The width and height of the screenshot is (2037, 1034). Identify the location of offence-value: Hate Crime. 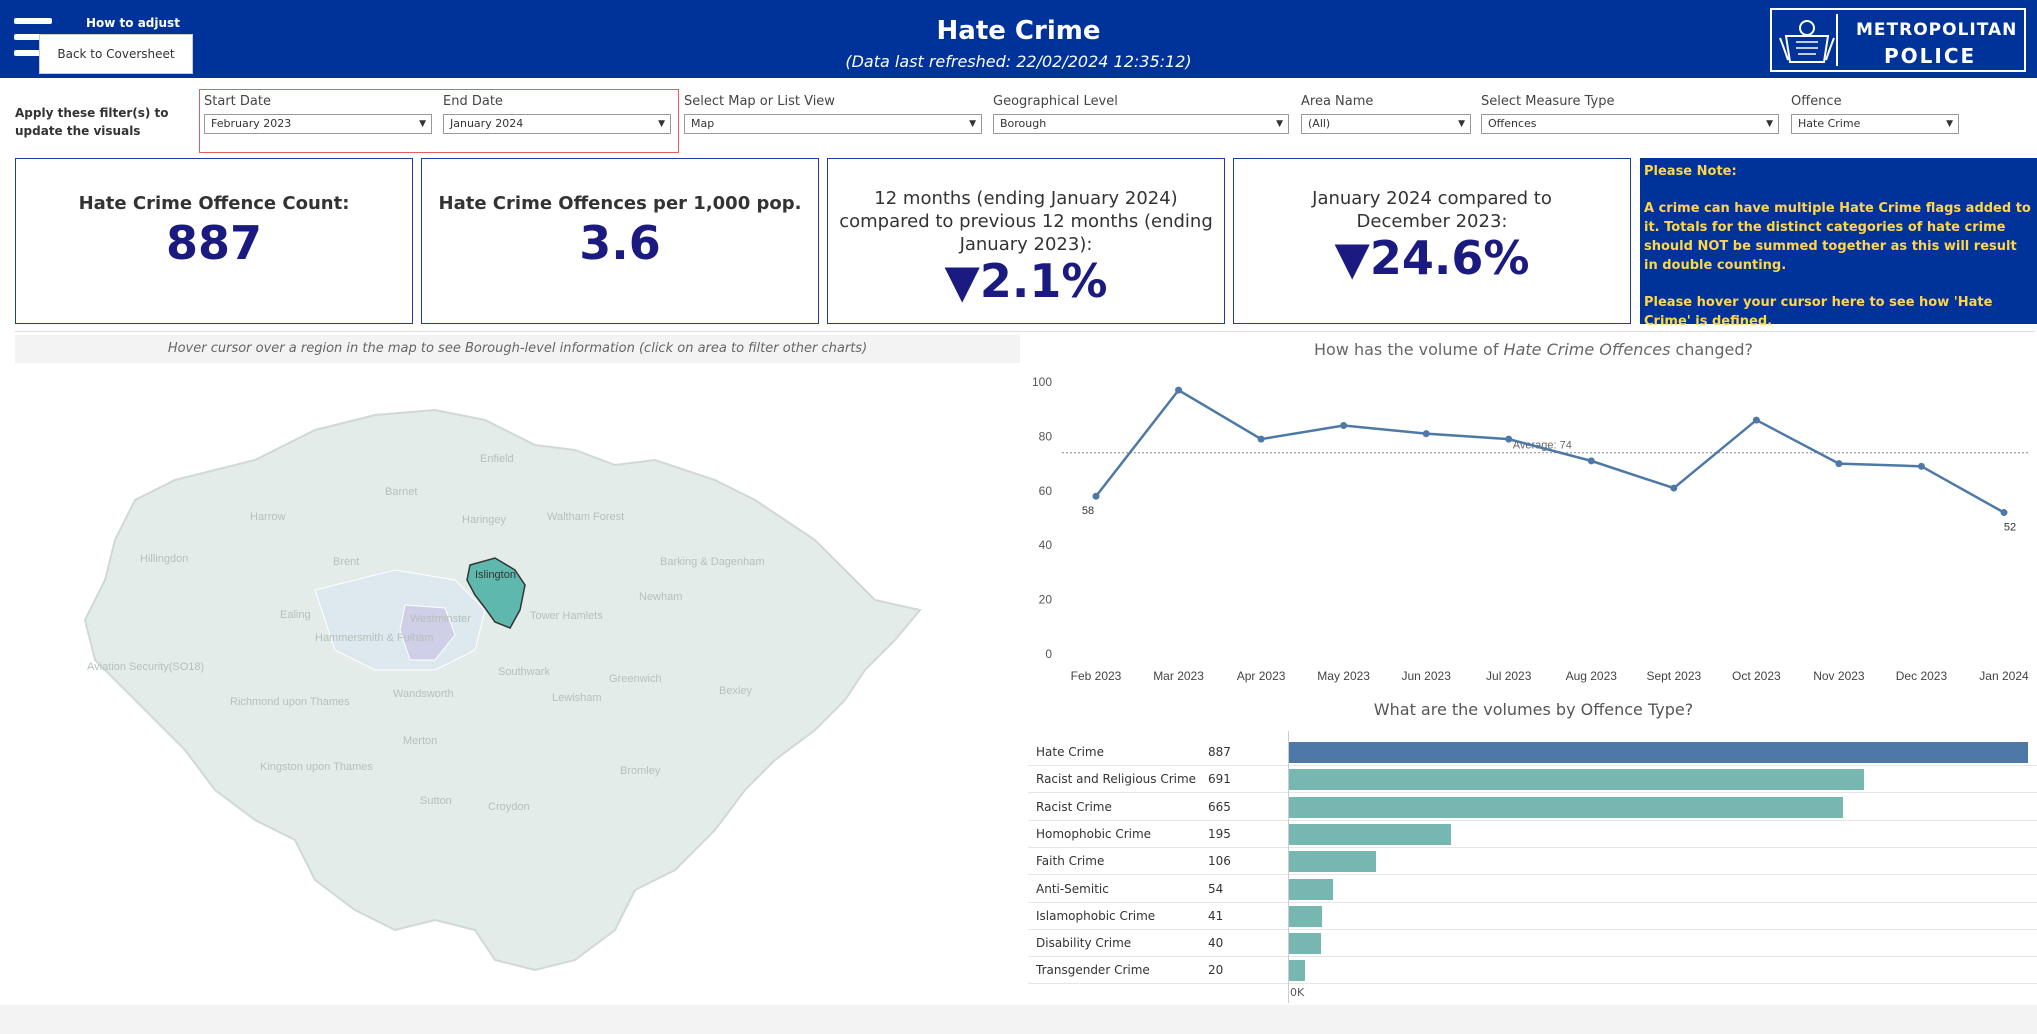
(1829, 123).